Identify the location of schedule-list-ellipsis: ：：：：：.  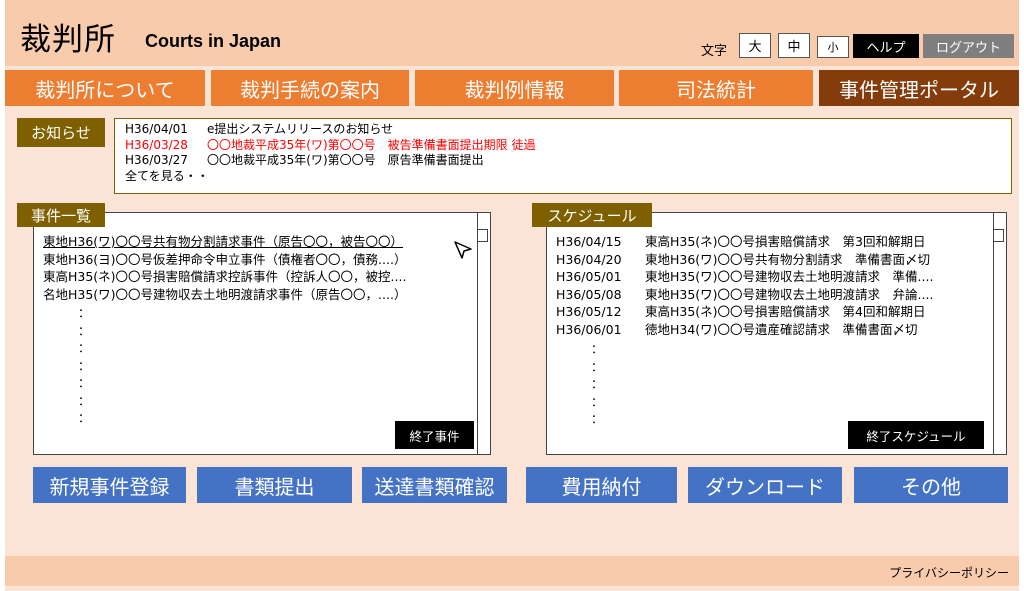
(597, 384).